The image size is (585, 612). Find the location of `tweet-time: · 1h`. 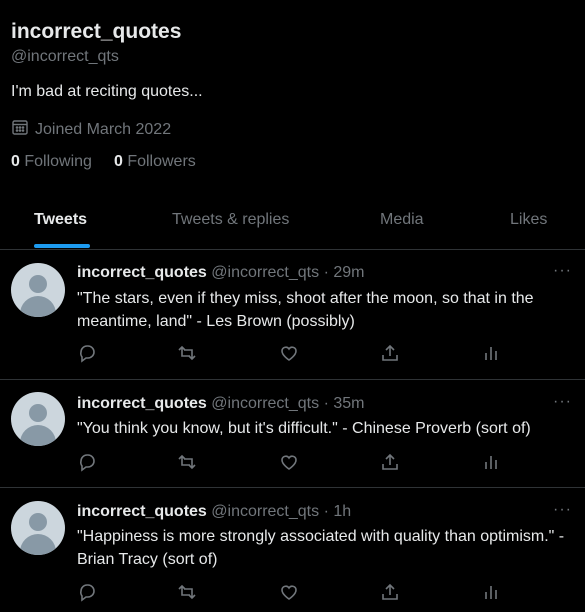

tweet-time: · 1h is located at coordinates (338, 511).